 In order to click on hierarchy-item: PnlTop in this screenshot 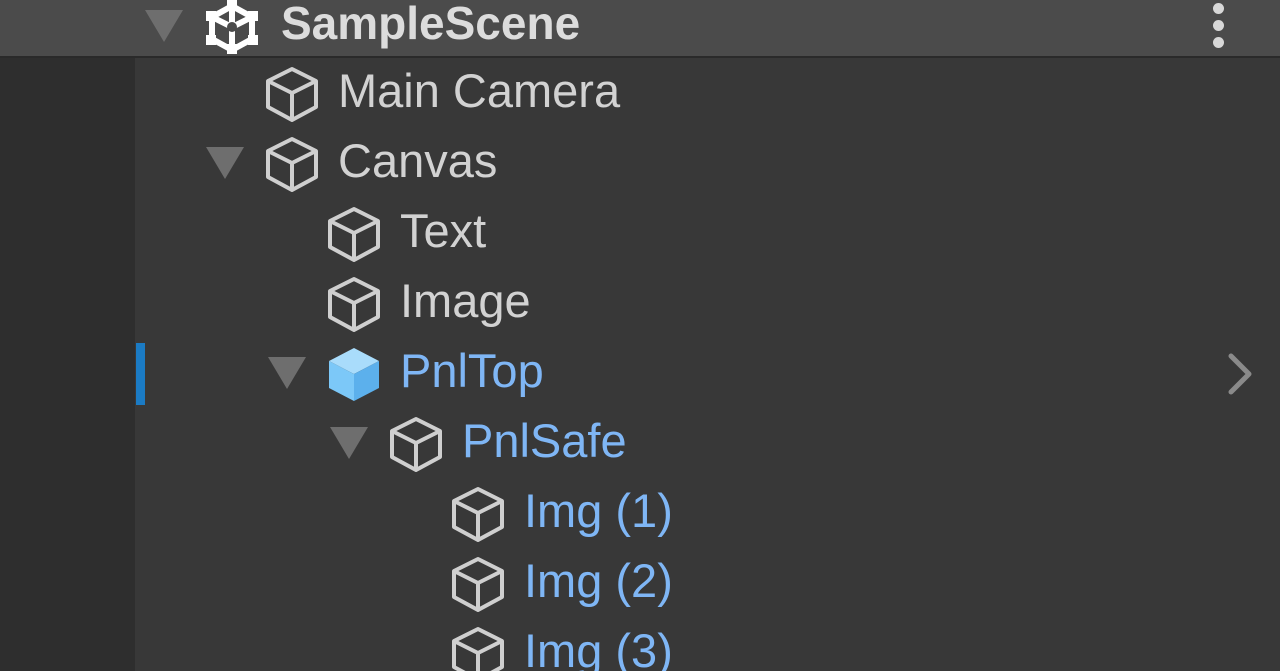, I will do `click(640, 373)`.